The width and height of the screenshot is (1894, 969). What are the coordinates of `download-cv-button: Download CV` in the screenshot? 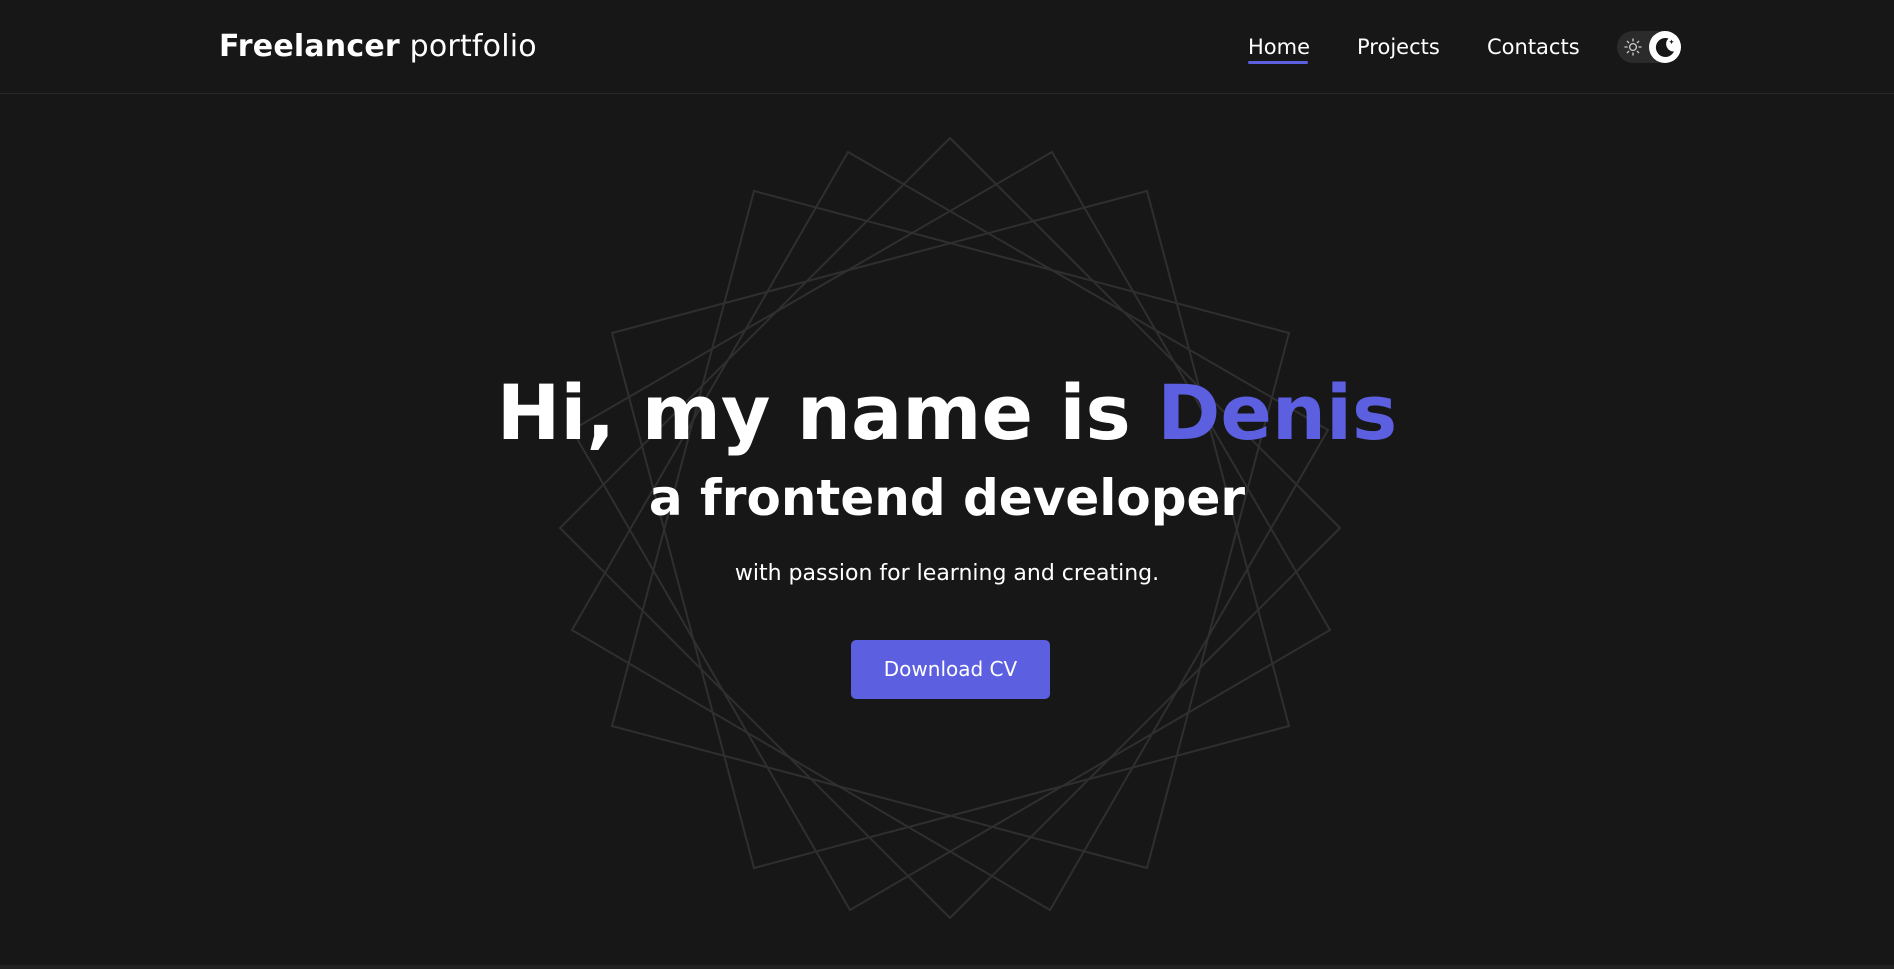 It's located at (950, 669).